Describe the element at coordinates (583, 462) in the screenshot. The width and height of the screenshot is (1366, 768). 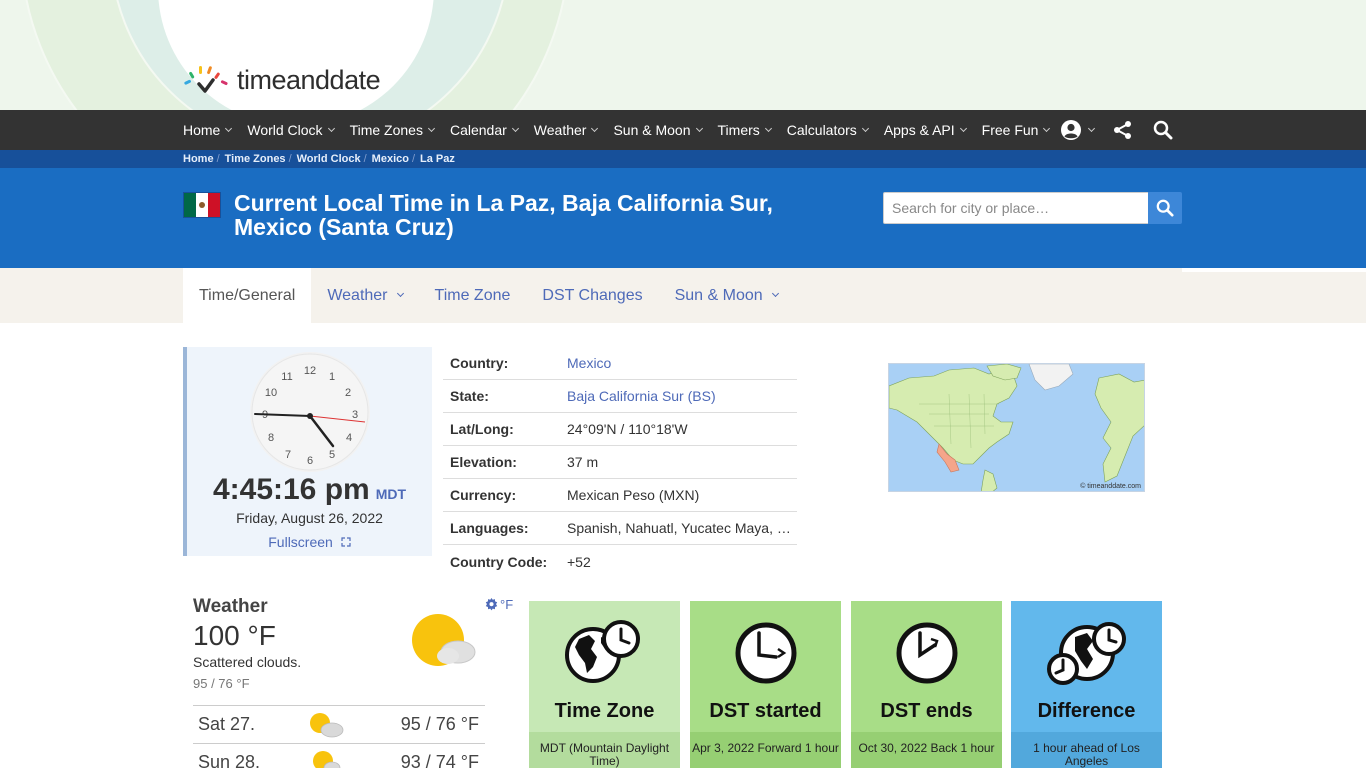
I see `info-value: 37 m` at that location.